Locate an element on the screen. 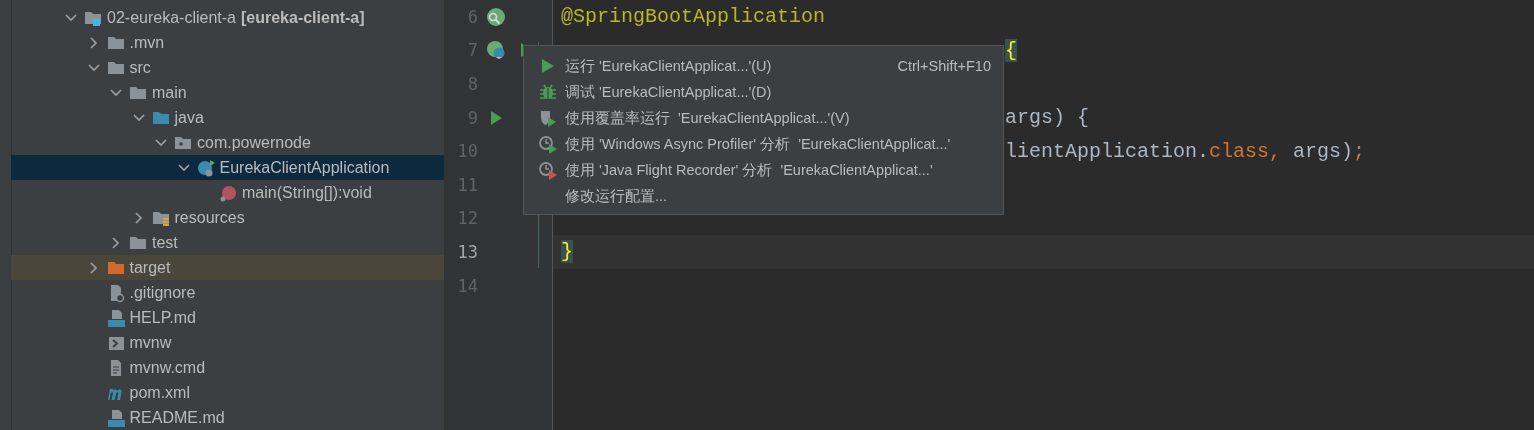 The image size is (1534, 430). tree-item: test is located at coordinates (227, 242).